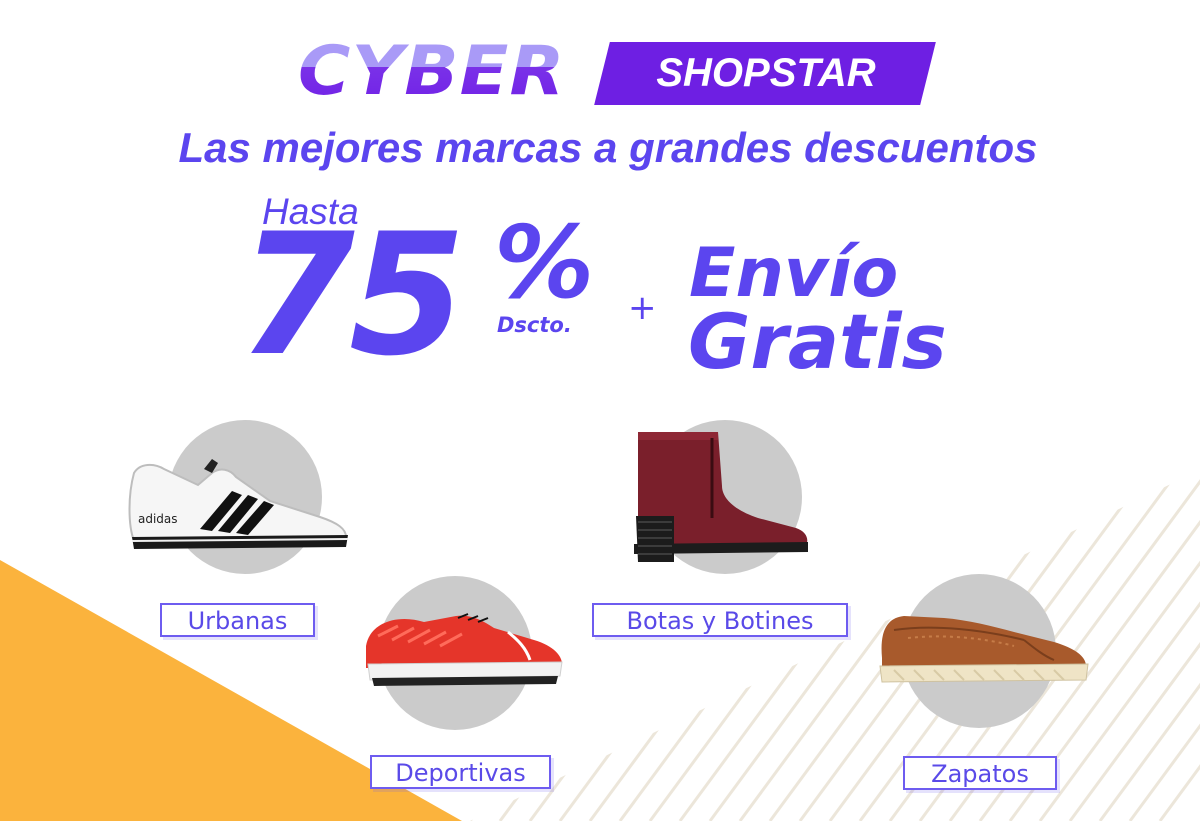 This screenshot has height=821, width=1200. What do you see at coordinates (984, 651) in the screenshot?
I see `oxford-shoe-icon` at bounding box center [984, 651].